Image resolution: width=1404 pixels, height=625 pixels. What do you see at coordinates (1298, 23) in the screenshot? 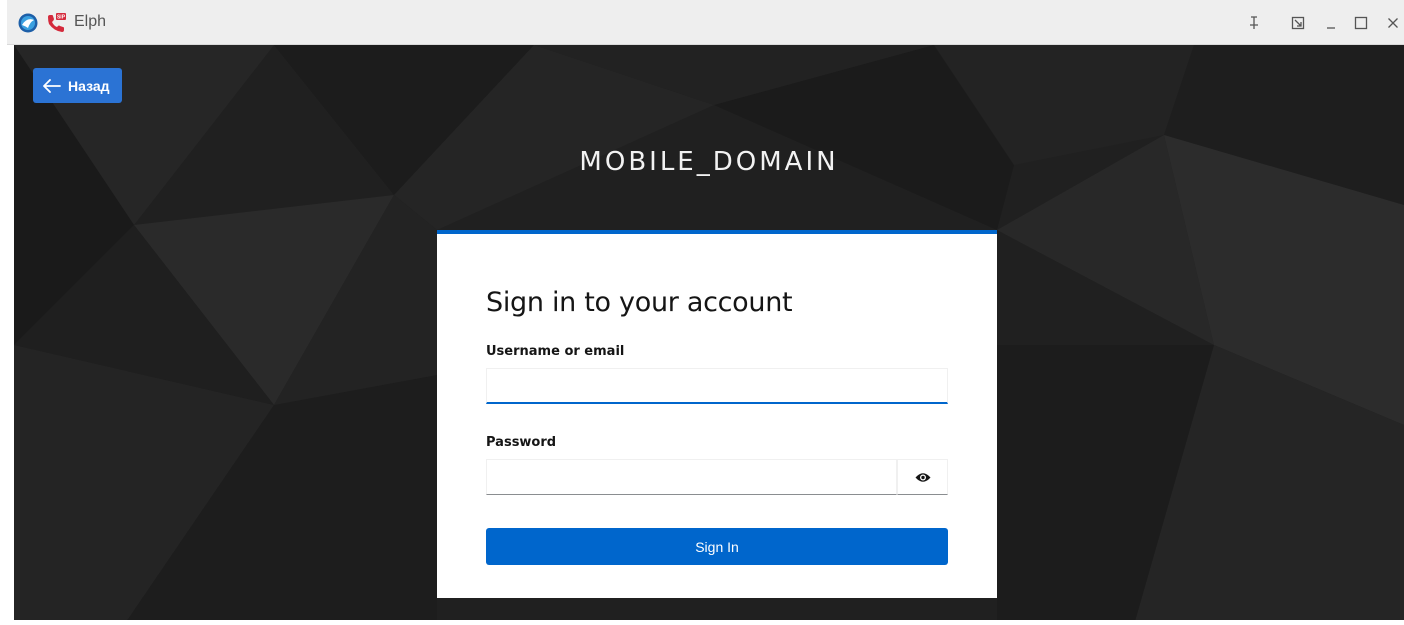
I see `restore-icon` at bounding box center [1298, 23].